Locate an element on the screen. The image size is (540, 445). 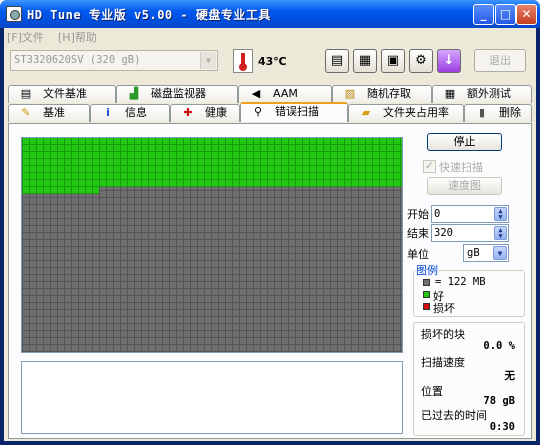
minimize-button: _ is located at coordinates (483, 14).